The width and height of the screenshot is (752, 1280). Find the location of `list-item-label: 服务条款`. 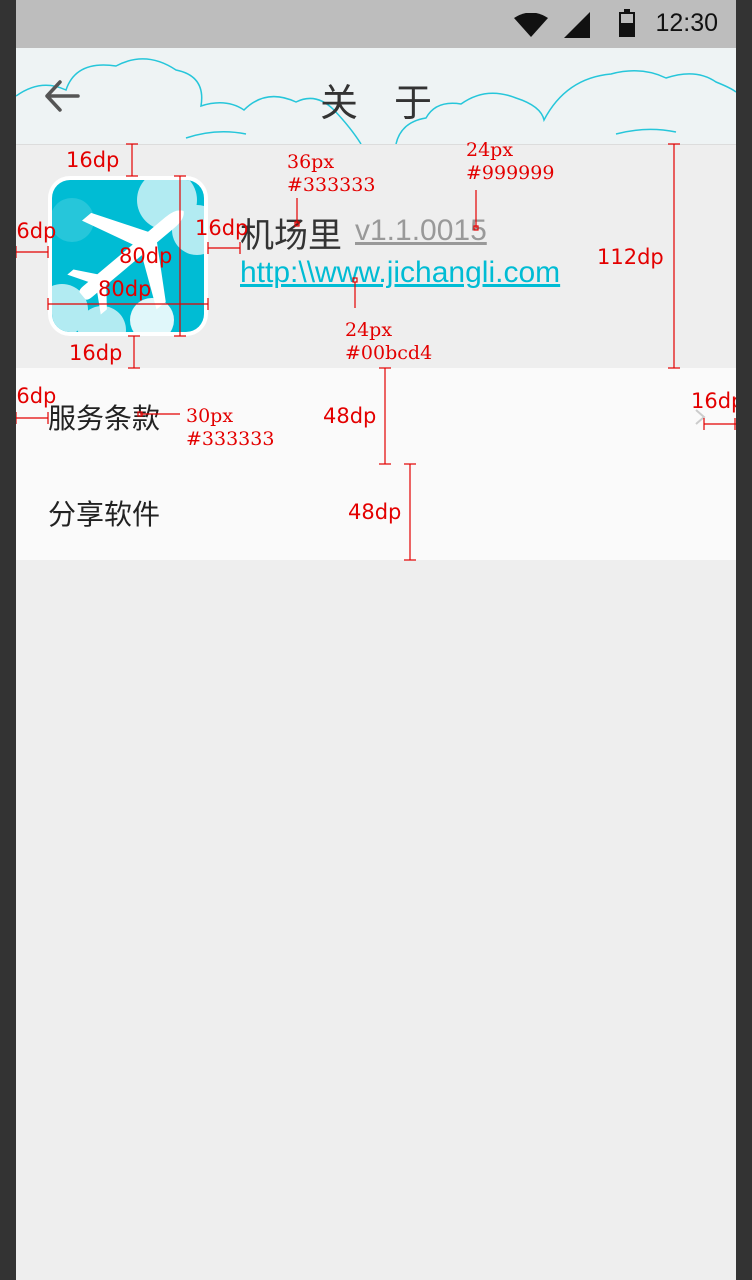

list-item-label: 服务条款 is located at coordinates (104, 418).